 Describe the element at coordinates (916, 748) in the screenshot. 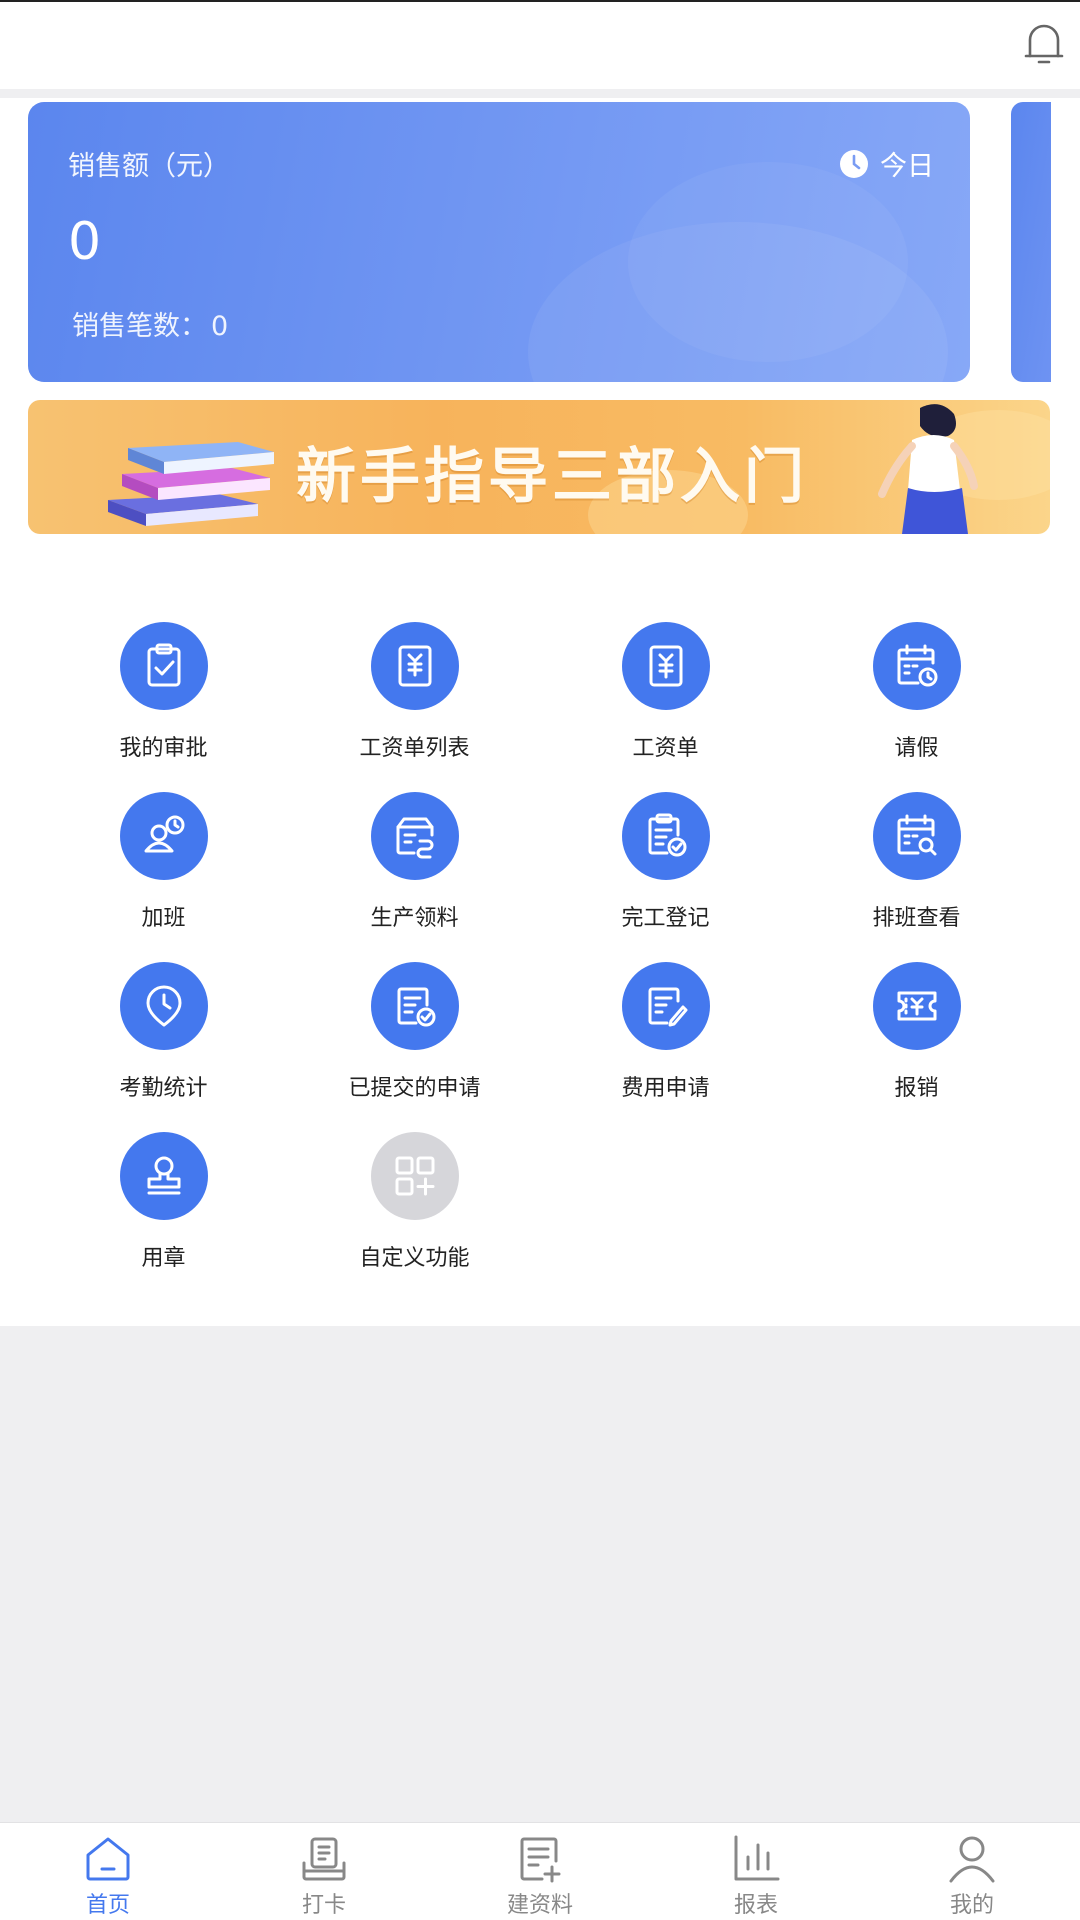

I see `function-label: 请假` at that location.